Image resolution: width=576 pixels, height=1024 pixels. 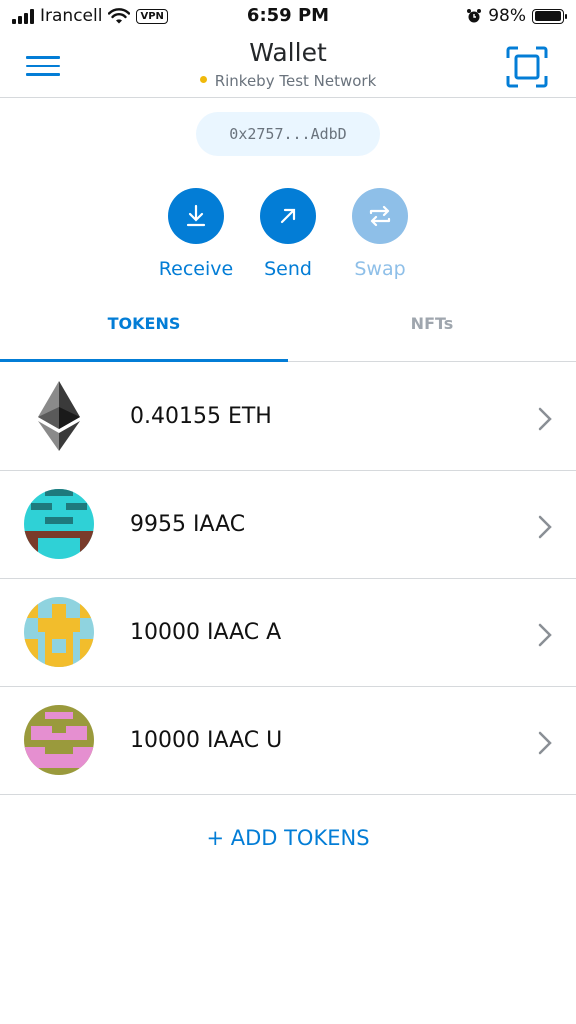 I want to click on token-balance: 0.40155 ETH, so click(x=201, y=416).